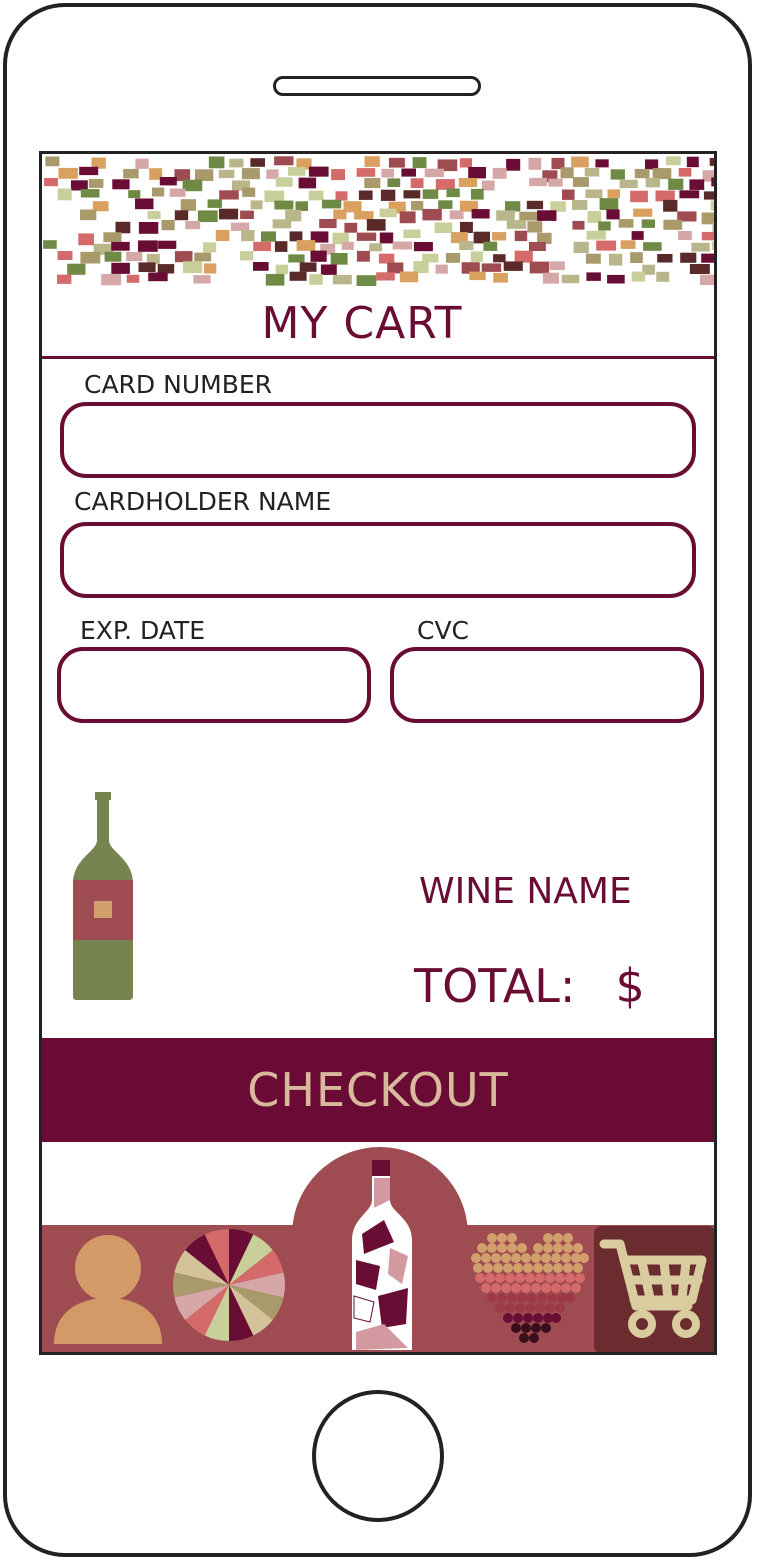  What do you see at coordinates (378, 440) in the screenshot?
I see `card-number-input` at bounding box center [378, 440].